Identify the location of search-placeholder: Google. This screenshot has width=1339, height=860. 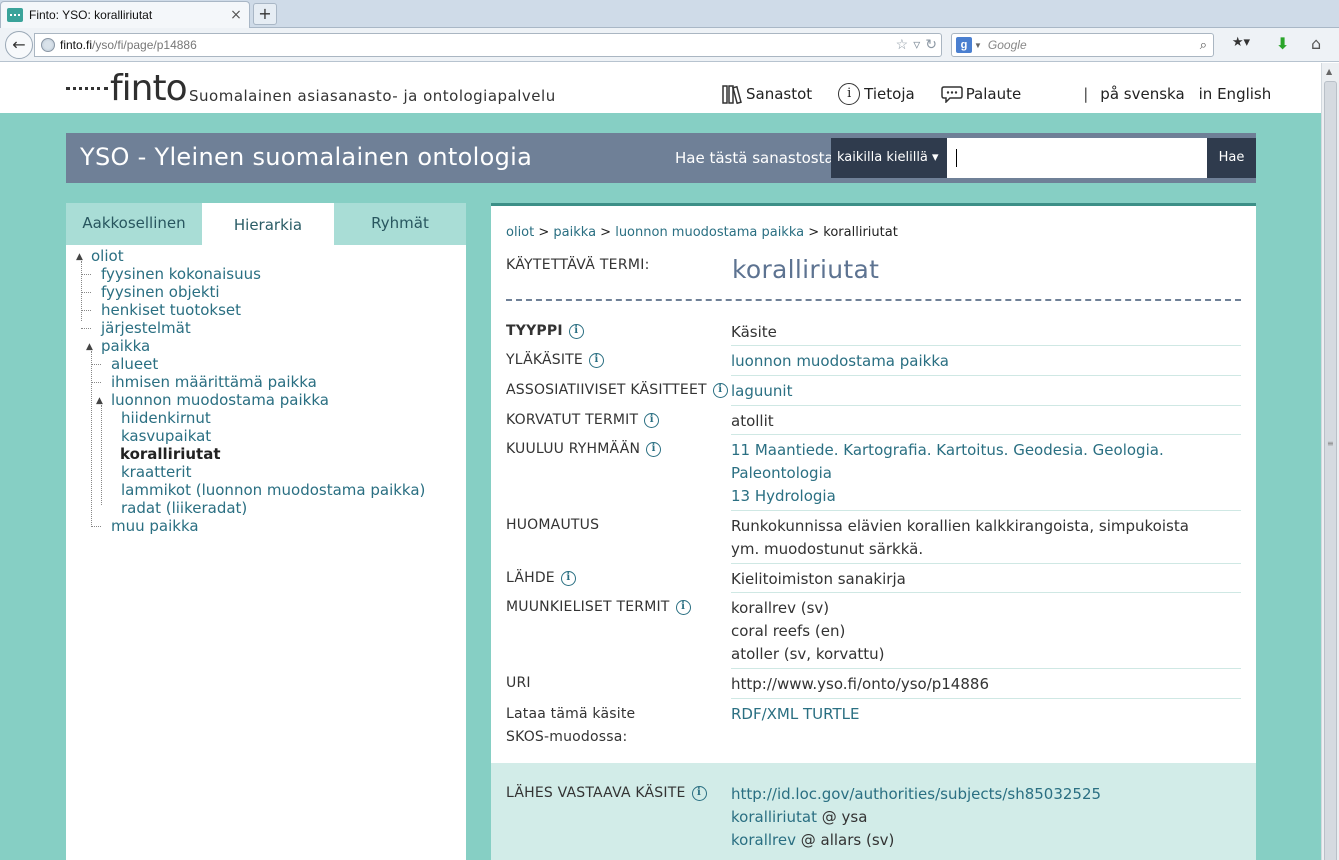
(1007, 45).